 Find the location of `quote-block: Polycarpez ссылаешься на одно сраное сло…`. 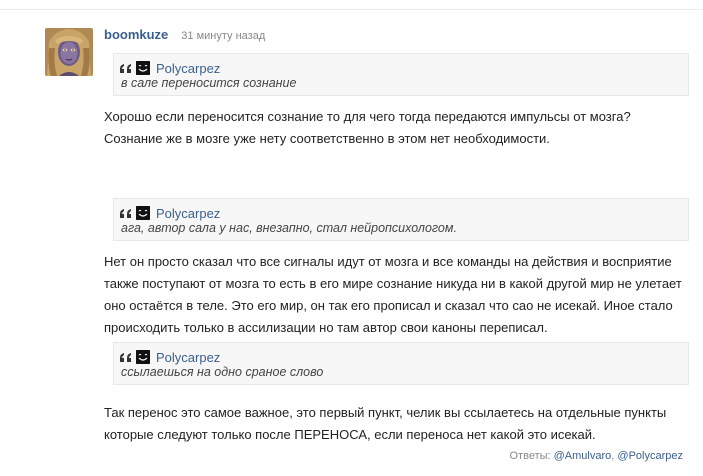

quote-block: Polycarpez ссылаешься на одно сраное сло… is located at coordinates (401, 363).